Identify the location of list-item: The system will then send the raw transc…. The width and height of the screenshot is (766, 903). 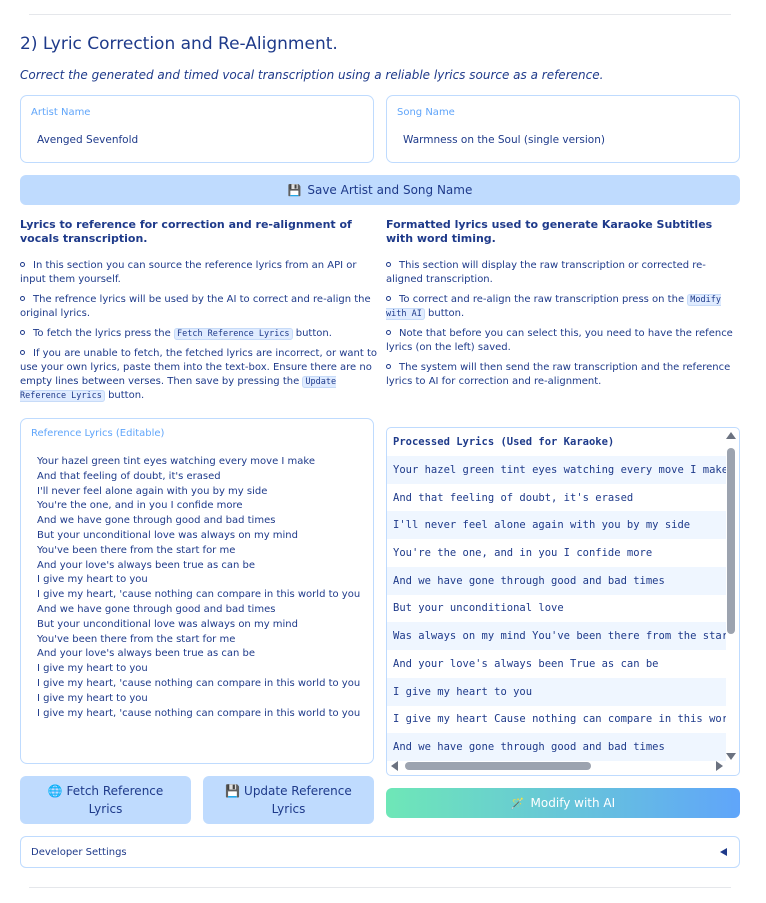
(558, 374).